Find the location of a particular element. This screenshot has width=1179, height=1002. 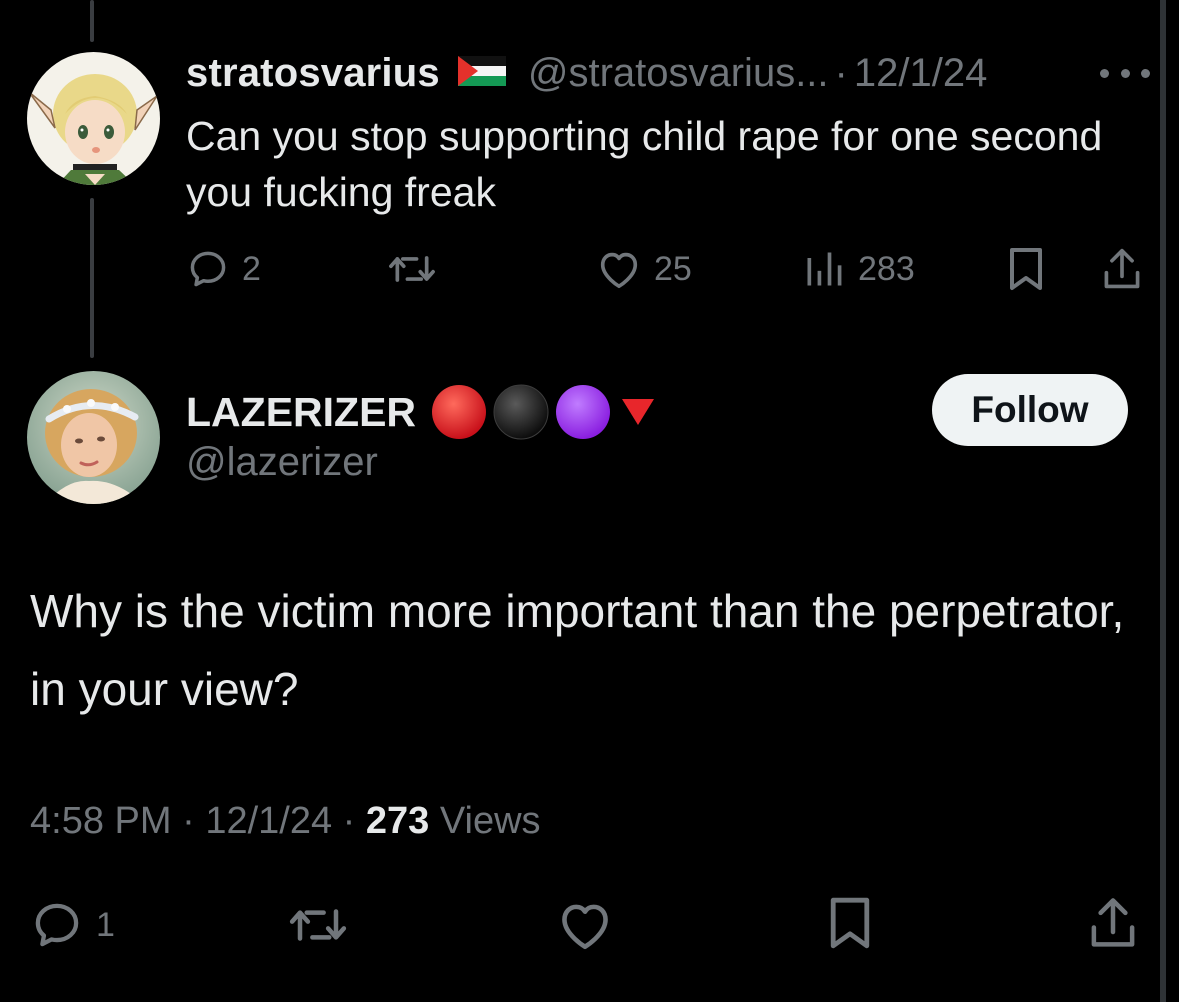

purple-circle-icon is located at coordinates (583, 412).